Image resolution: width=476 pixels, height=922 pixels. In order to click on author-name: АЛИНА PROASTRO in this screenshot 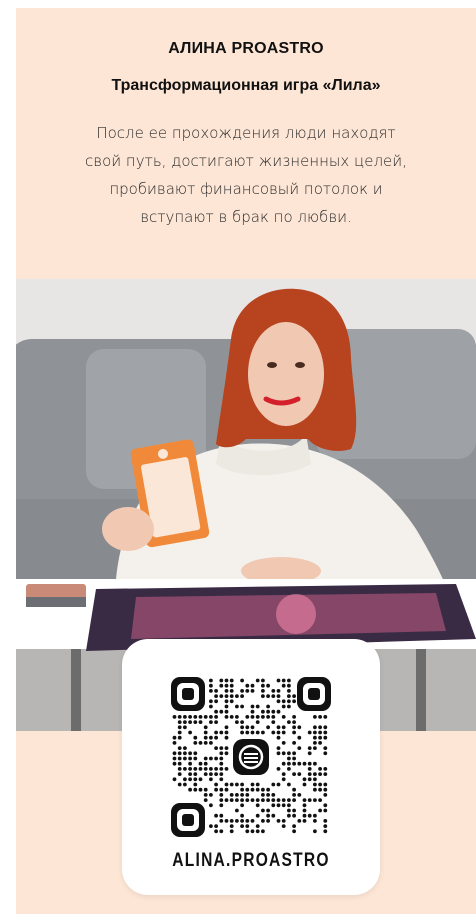, I will do `click(246, 48)`.